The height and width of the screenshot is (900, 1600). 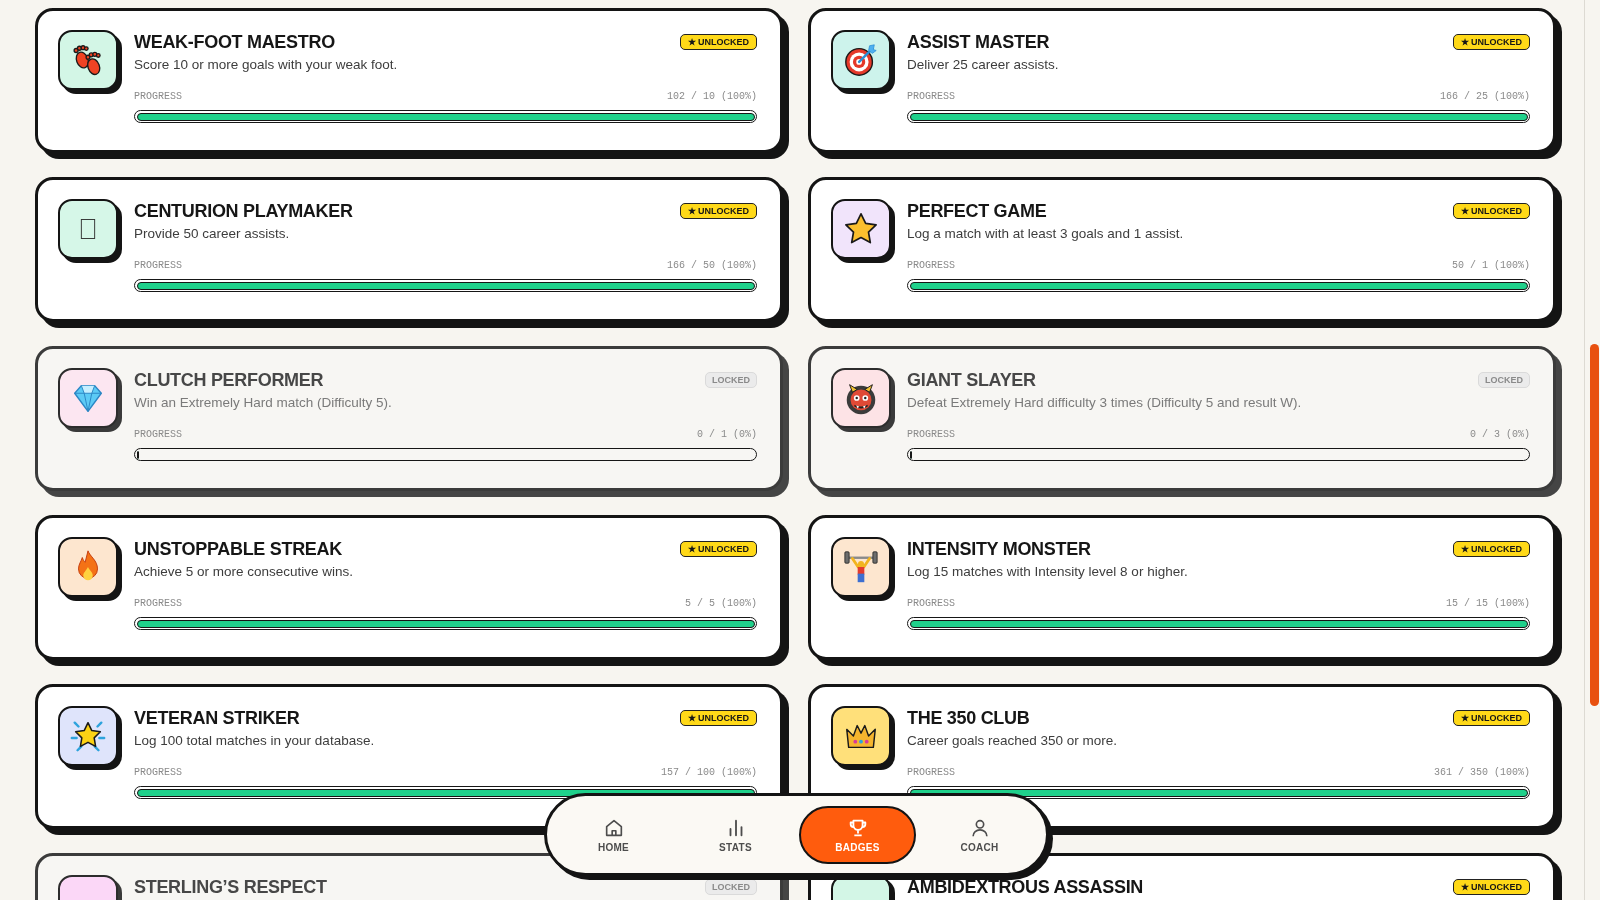 I want to click on achievement-description: Log 15 matches with Intensity level 8 or higher., so click(x=1048, y=572).